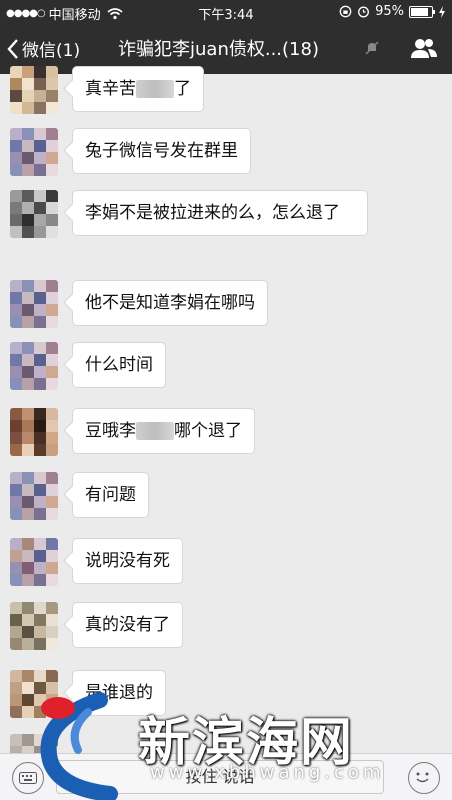 The width and height of the screenshot is (452, 800). I want to click on message-bubble: 说明没有死, so click(127, 561).